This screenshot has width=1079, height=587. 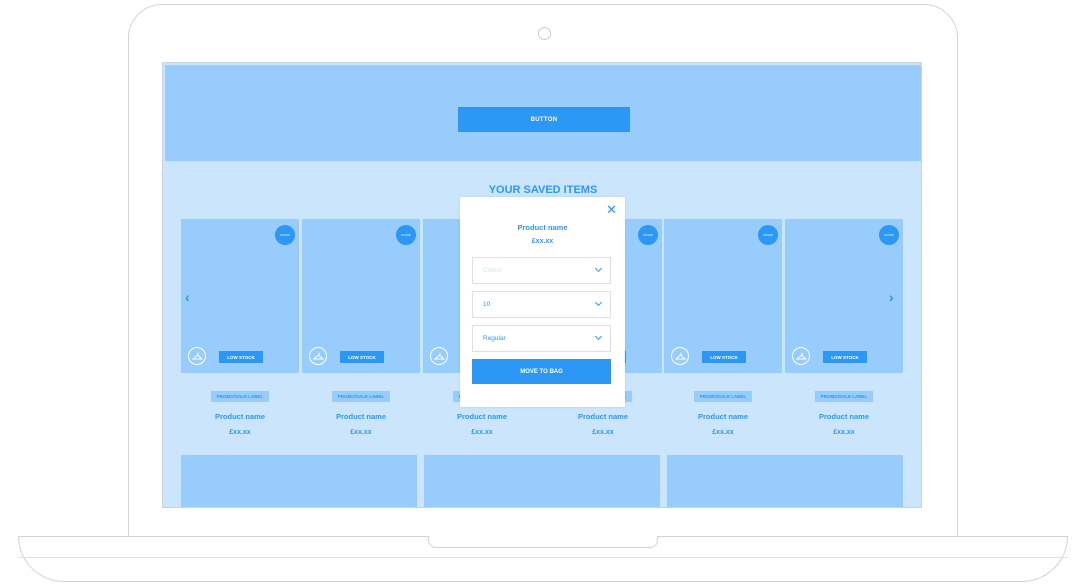 I want to click on hero-button: BUTTON, so click(x=544, y=119).